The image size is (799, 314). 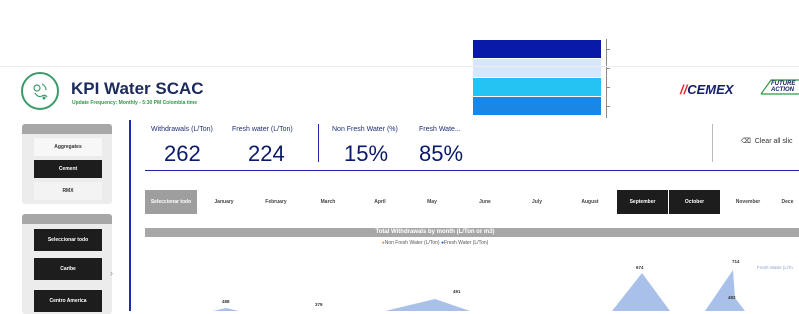 What do you see at coordinates (767, 141) in the screenshot?
I see `clear-all-slicers-button: ⌫ Clear all slic` at bounding box center [767, 141].